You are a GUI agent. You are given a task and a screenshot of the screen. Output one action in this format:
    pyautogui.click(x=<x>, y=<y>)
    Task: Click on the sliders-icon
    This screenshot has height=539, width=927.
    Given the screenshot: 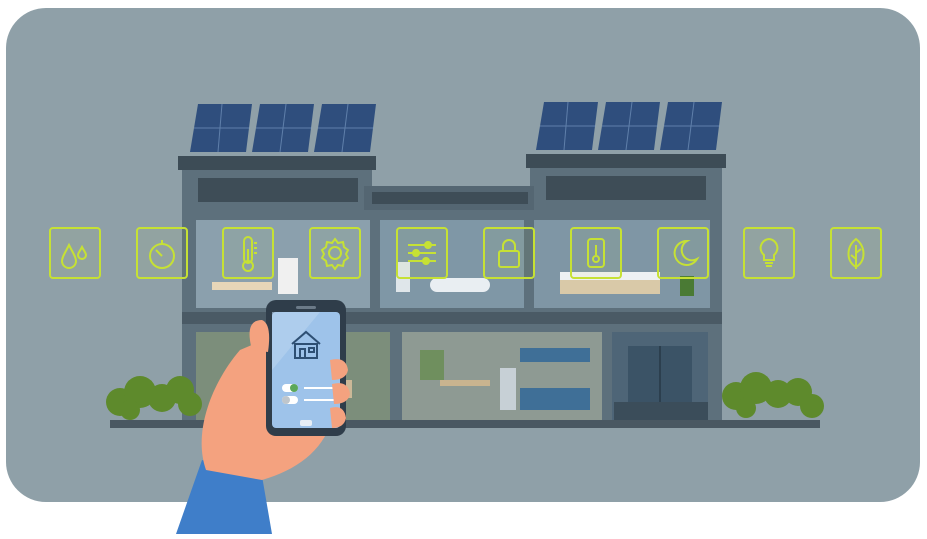 What is the action you would take?
    pyautogui.click(x=422, y=253)
    